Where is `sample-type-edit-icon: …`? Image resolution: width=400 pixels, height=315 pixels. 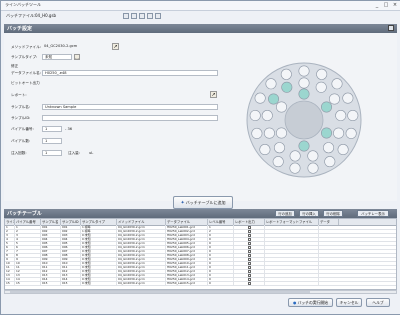
sample-type-edit-icon: … is located at coordinates (77, 57).